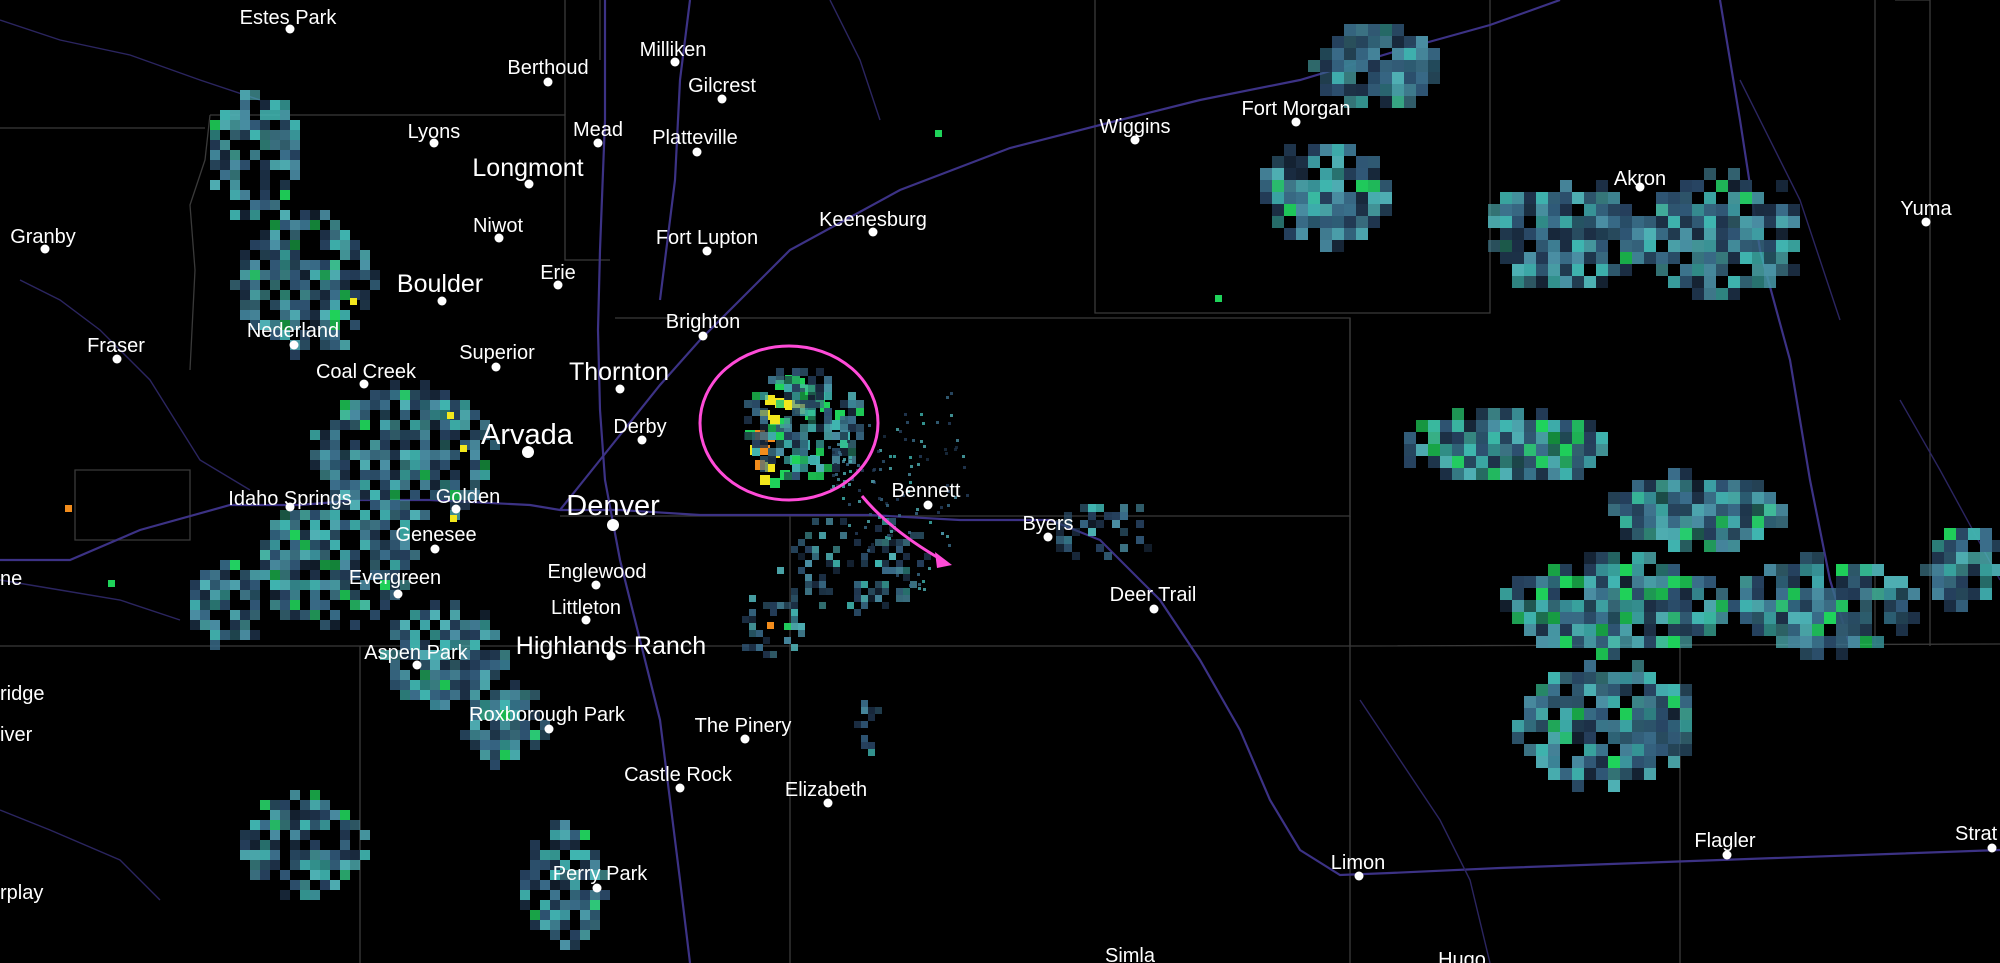  What do you see at coordinates (290, 500) in the screenshot?
I see `city-idaho-springs: Idaho Springs` at bounding box center [290, 500].